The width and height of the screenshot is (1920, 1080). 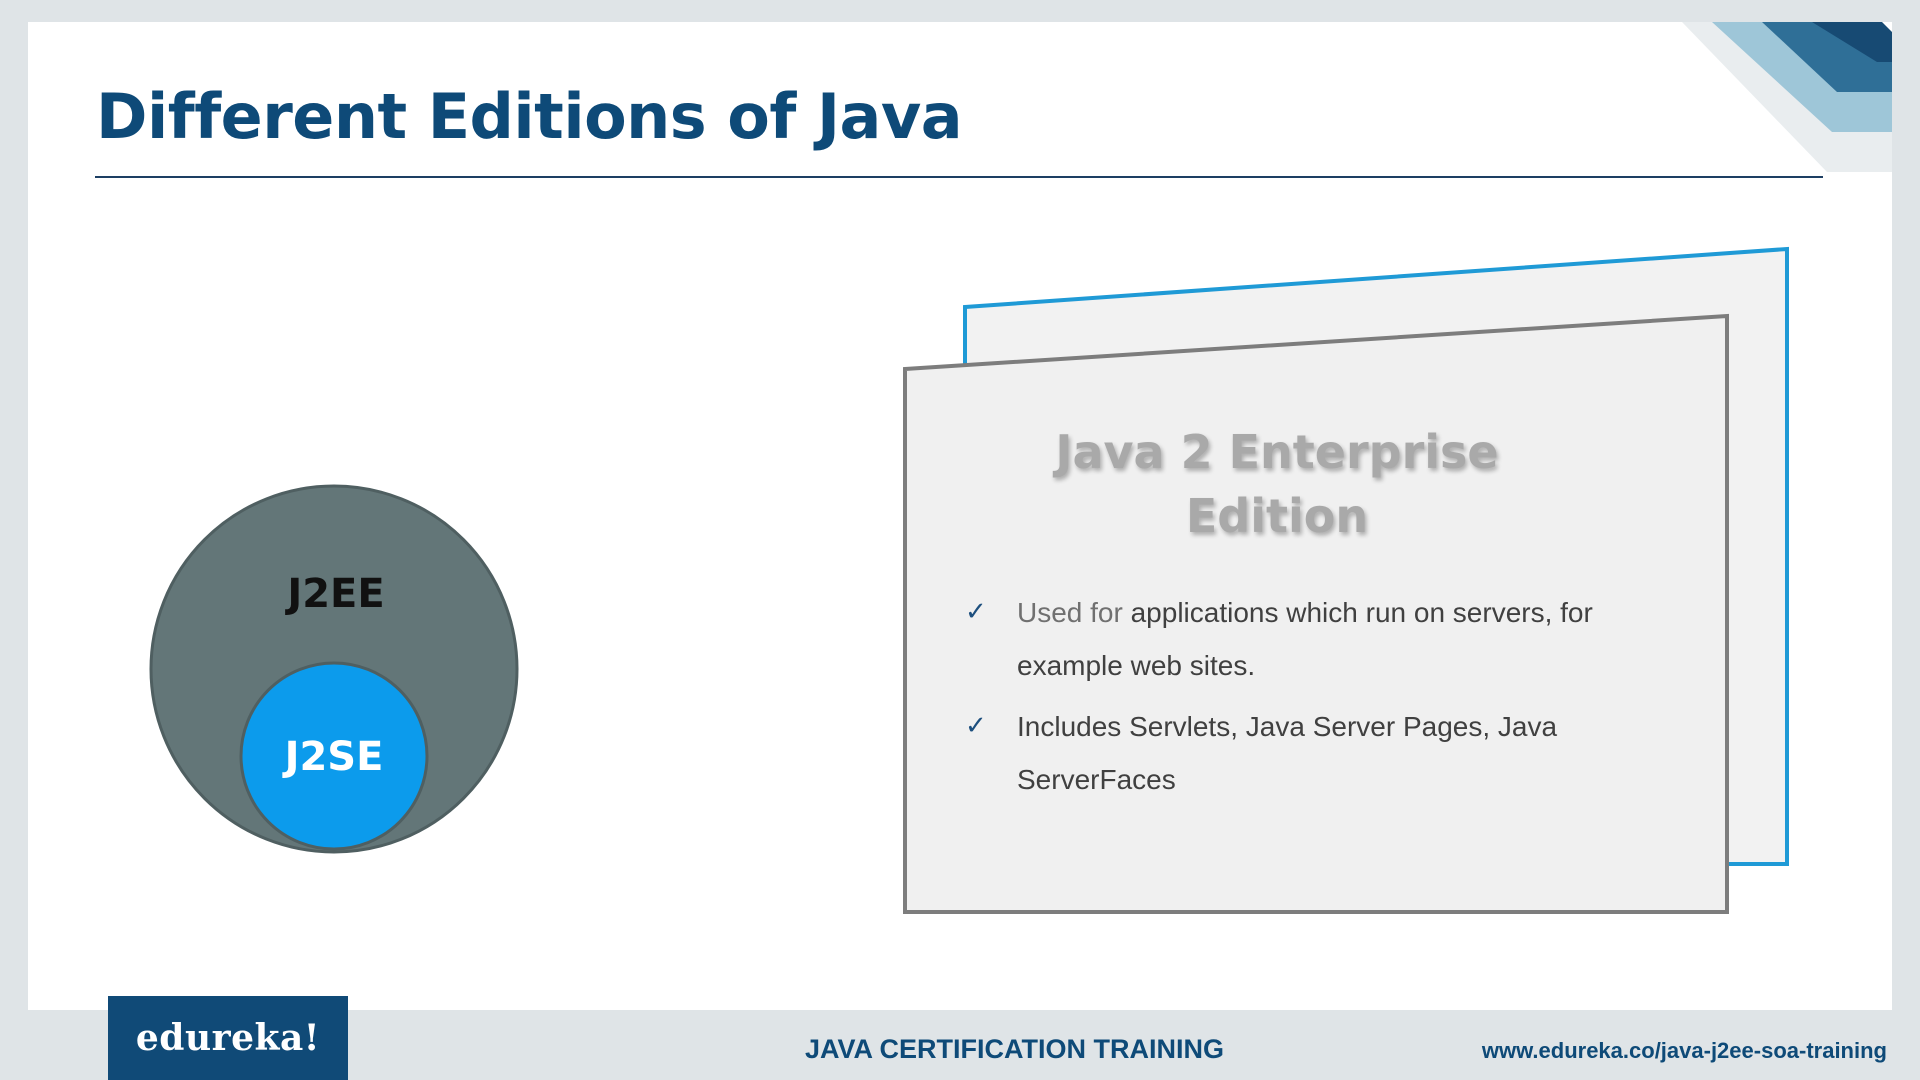 What do you see at coordinates (529, 116) in the screenshot?
I see `slide-title: Different Editions of Java` at bounding box center [529, 116].